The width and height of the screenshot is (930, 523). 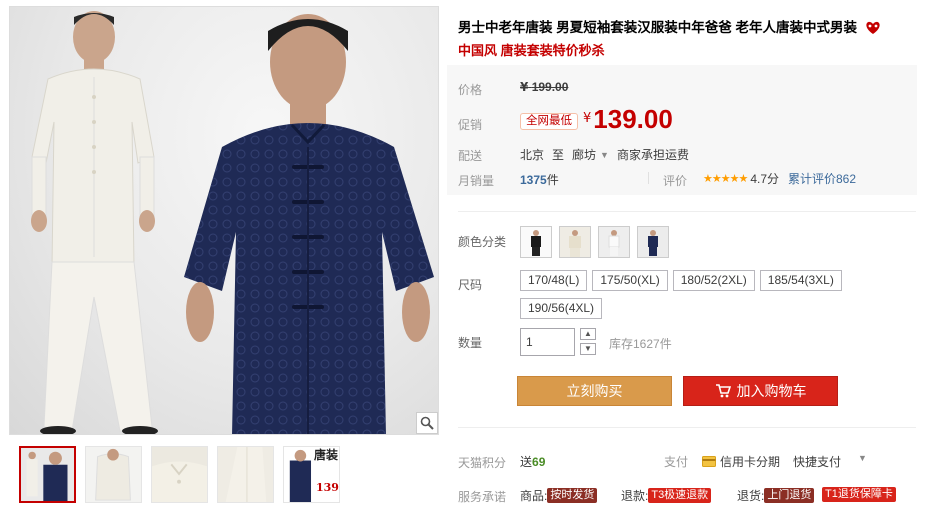 I want to click on color-label: 颜色分类, so click(x=482, y=242).